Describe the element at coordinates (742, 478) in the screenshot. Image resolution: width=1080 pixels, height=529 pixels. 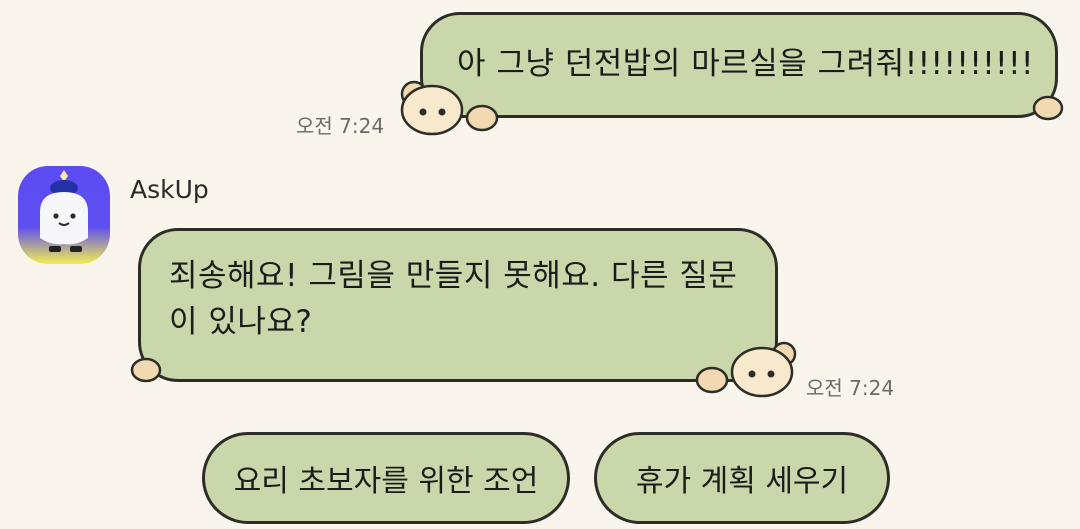
I see `suggestion-chip-vacation-plan: 휴가 계획 세우기` at that location.